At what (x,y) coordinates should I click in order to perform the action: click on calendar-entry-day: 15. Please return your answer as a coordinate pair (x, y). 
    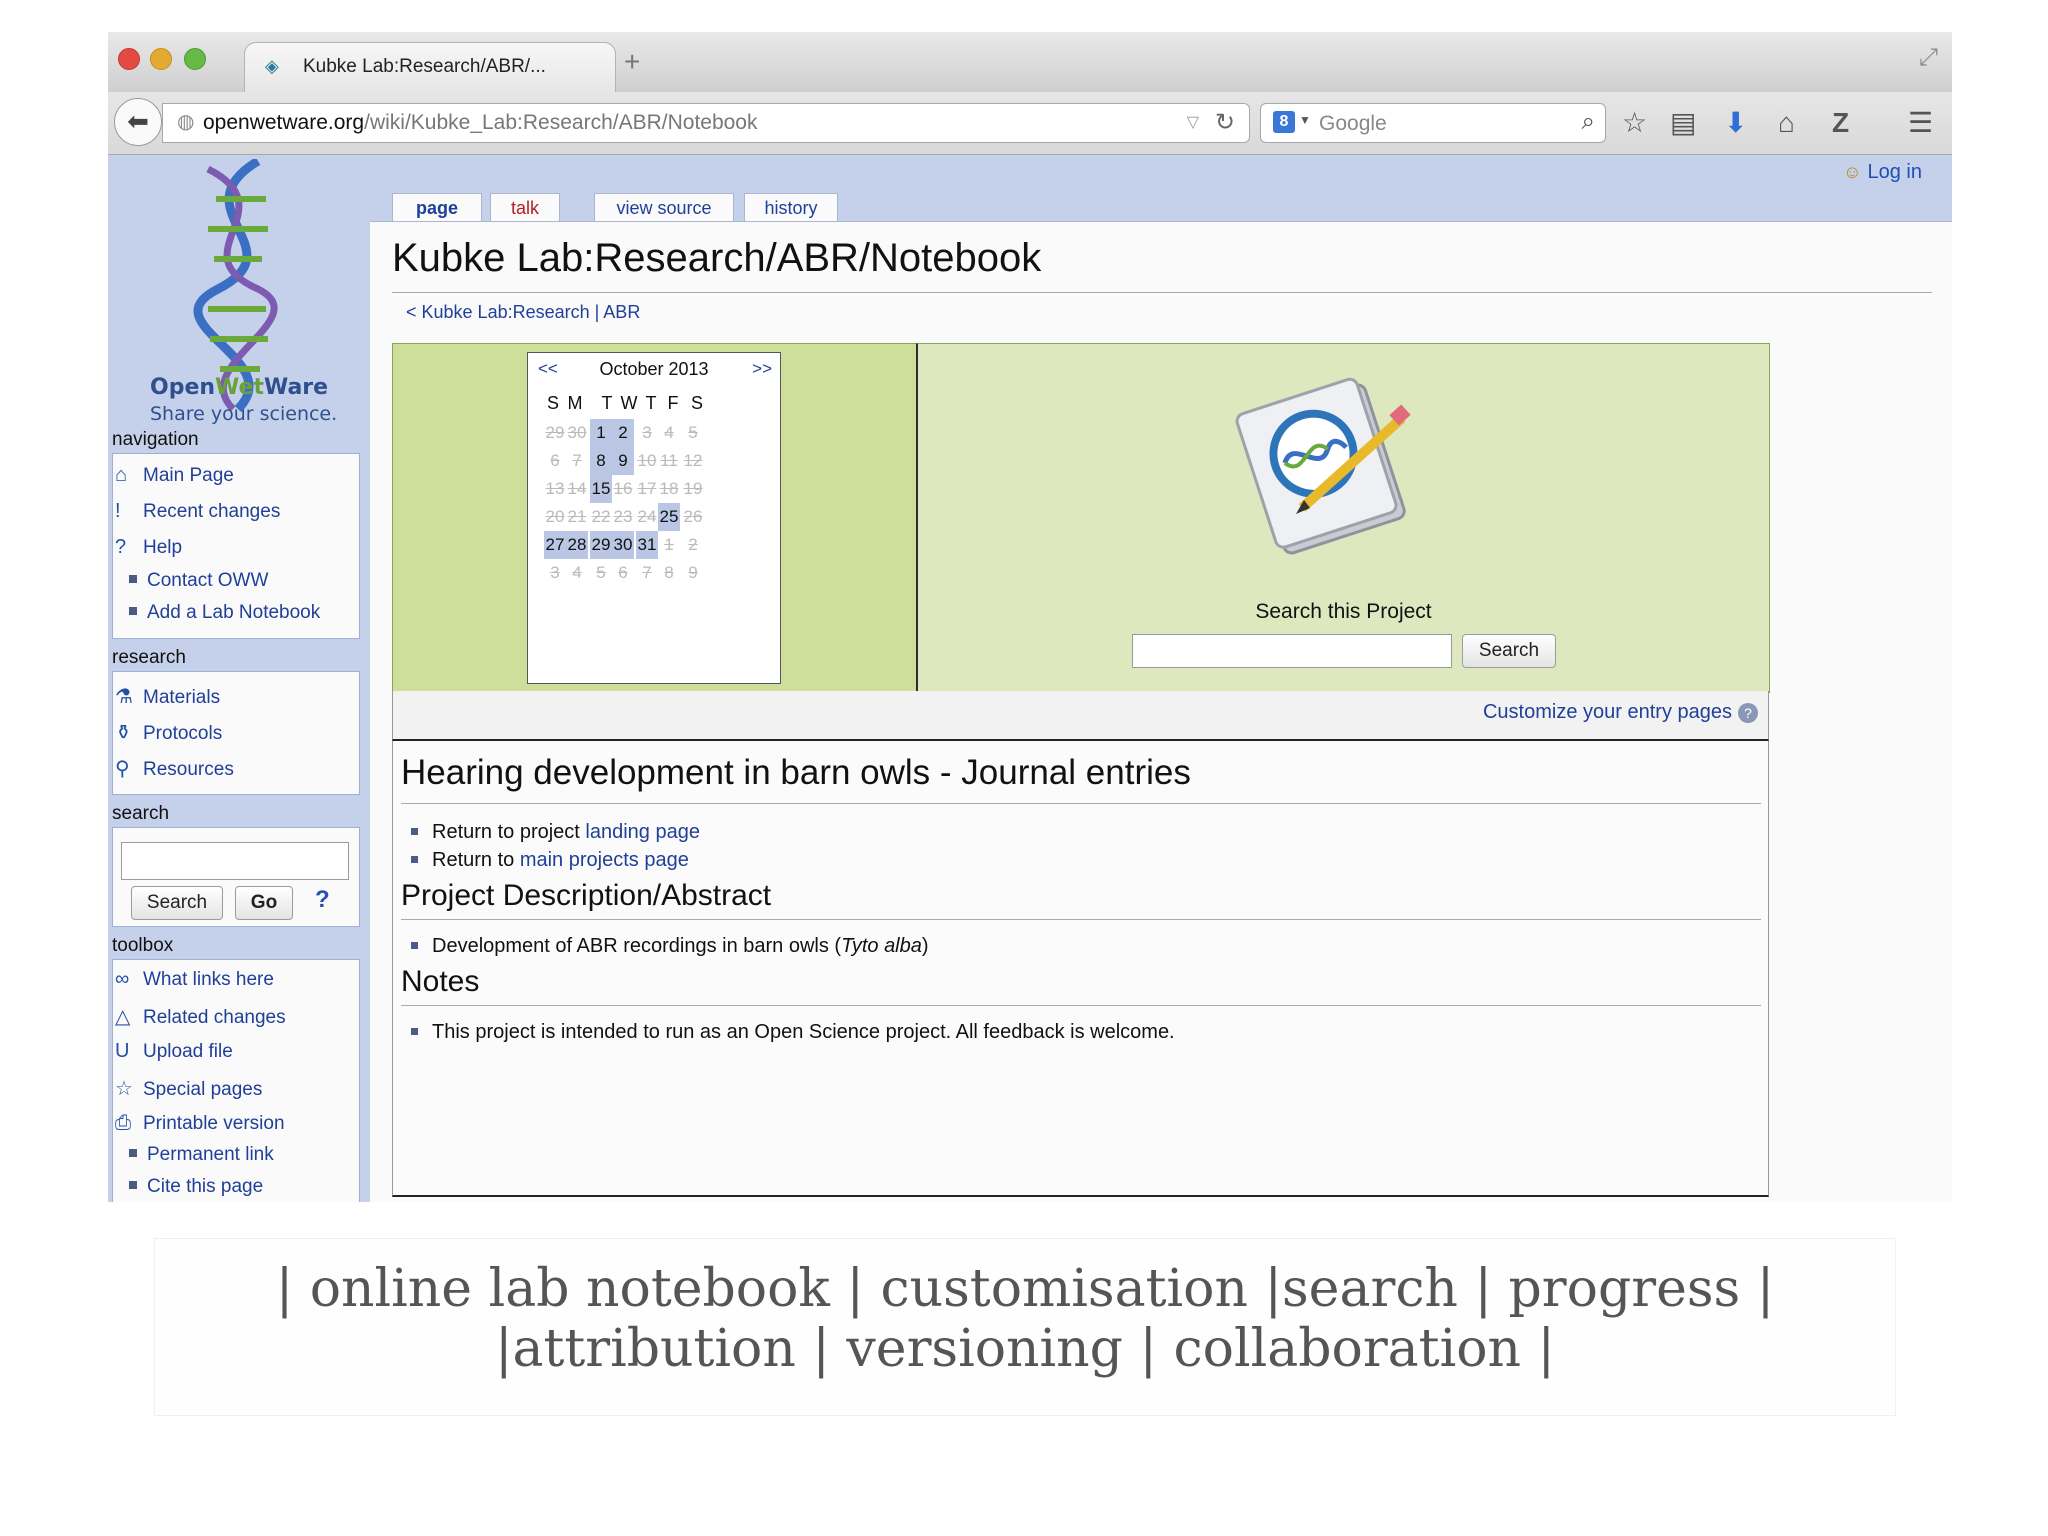
    Looking at the image, I should click on (601, 489).